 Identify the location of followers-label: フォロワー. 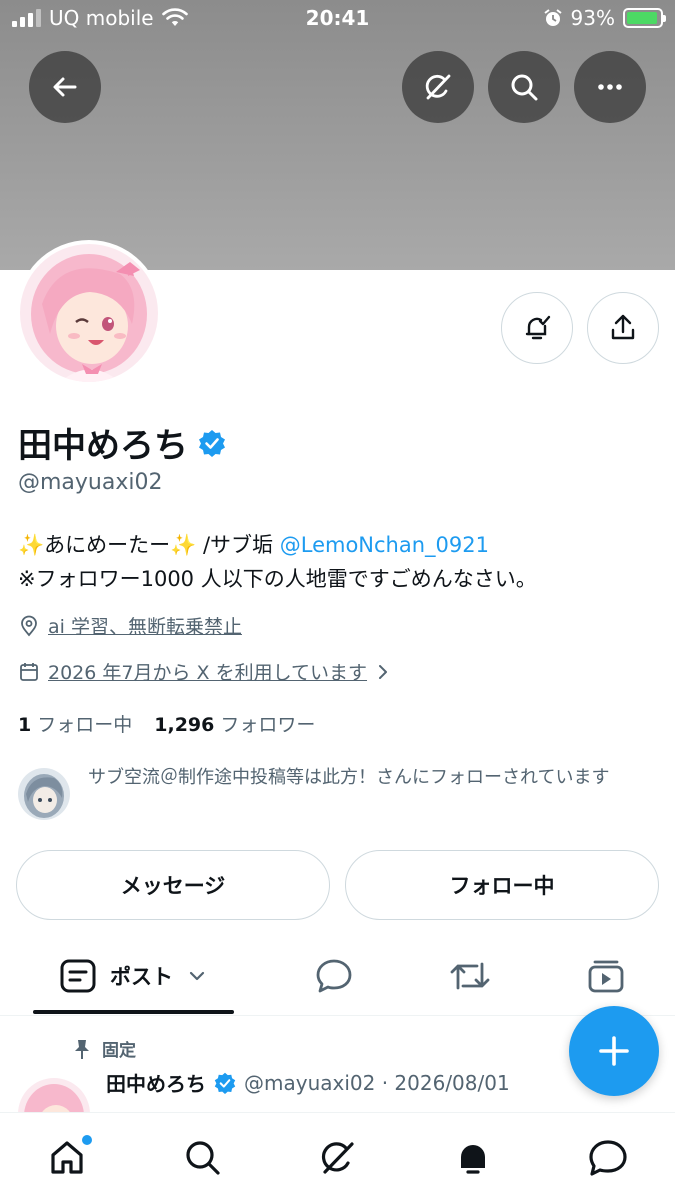
(268, 725).